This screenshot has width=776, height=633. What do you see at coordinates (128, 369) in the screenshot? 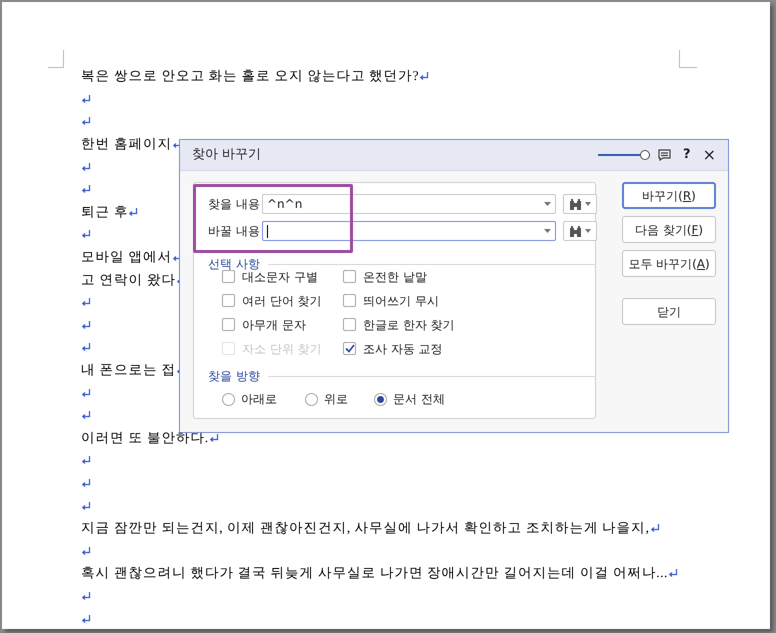
I see `text-line: 내 폰으로는 접` at bounding box center [128, 369].